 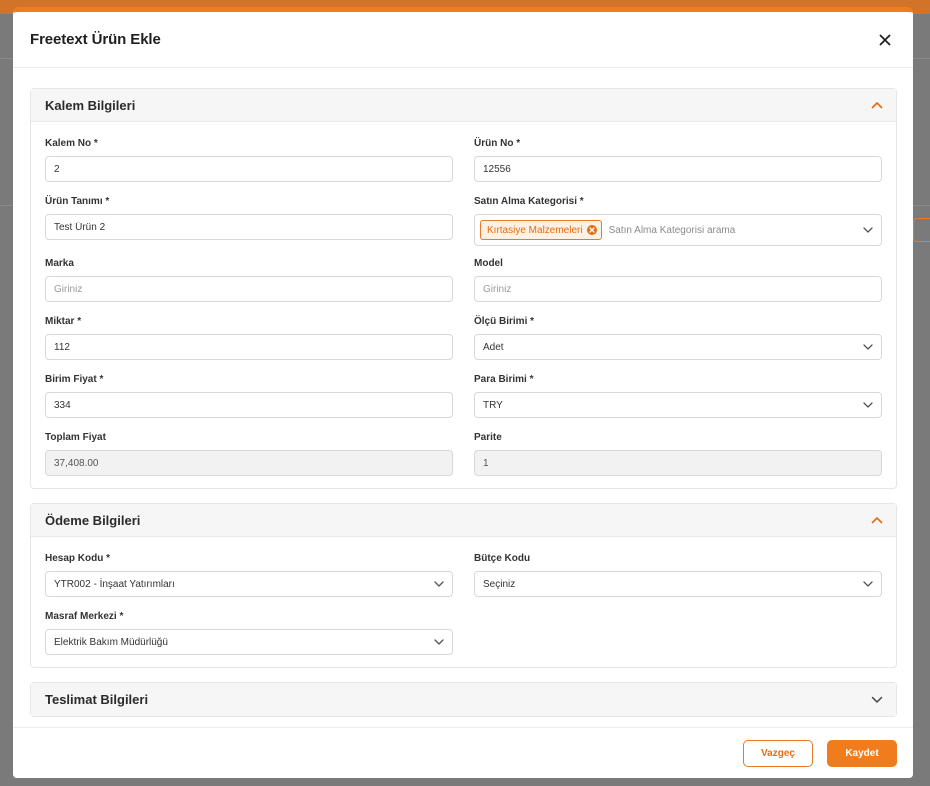 I want to click on field-label: Parite, so click(x=488, y=437).